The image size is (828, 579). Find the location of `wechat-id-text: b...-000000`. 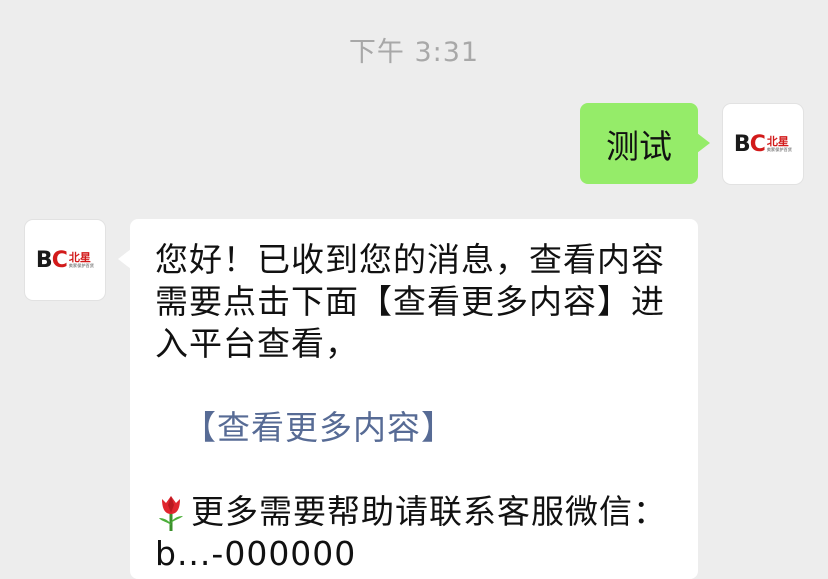

wechat-id-text: b...-000000 is located at coordinates (414, 554).